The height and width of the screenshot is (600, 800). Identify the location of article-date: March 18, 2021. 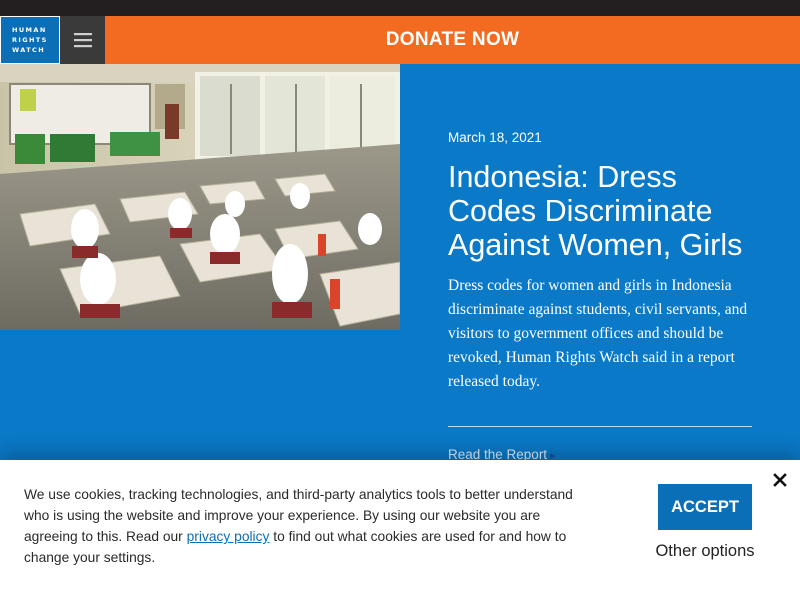
(495, 137).